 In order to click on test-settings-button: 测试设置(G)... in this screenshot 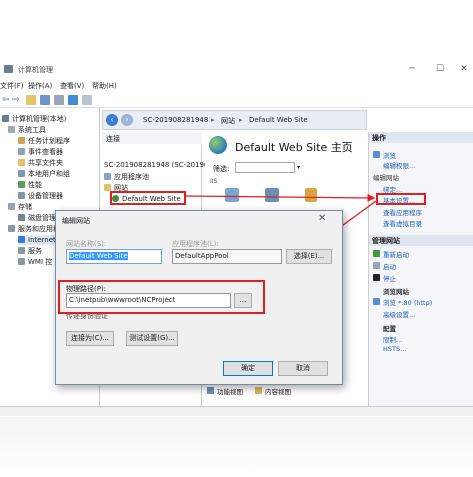, I will do `click(152, 338)`.